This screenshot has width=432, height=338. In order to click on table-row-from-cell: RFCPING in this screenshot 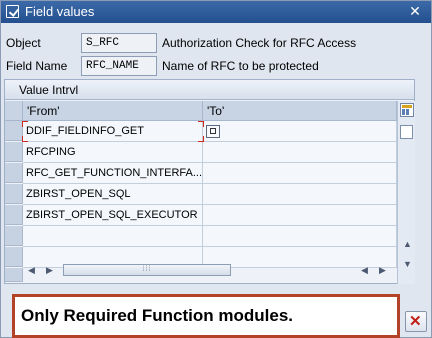, I will do `click(113, 152)`.